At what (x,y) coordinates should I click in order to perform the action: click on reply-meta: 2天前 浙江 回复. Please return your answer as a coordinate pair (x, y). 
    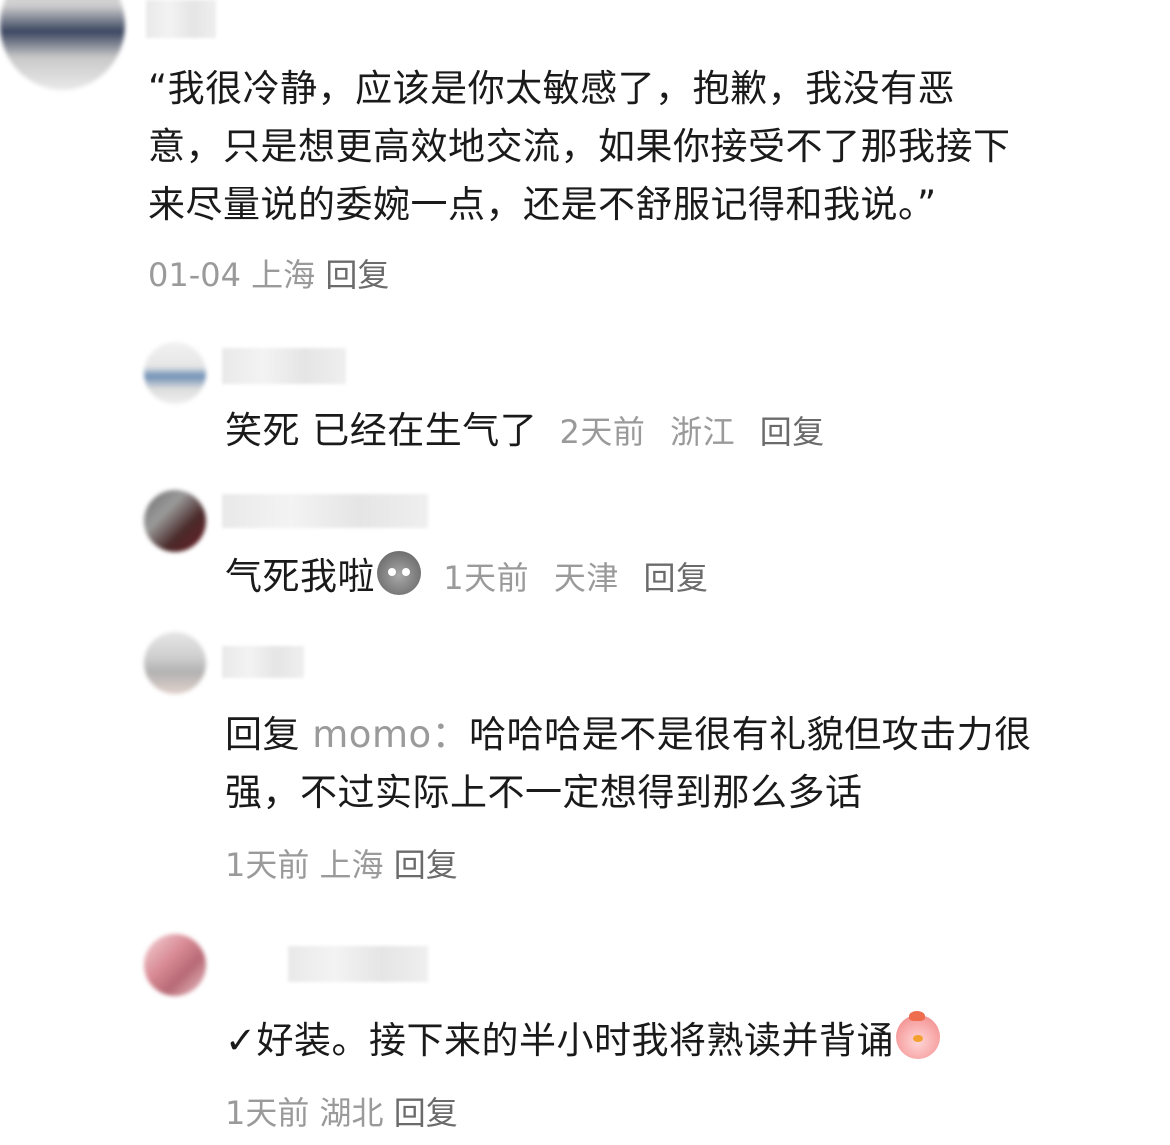
    Looking at the image, I should click on (699, 432).